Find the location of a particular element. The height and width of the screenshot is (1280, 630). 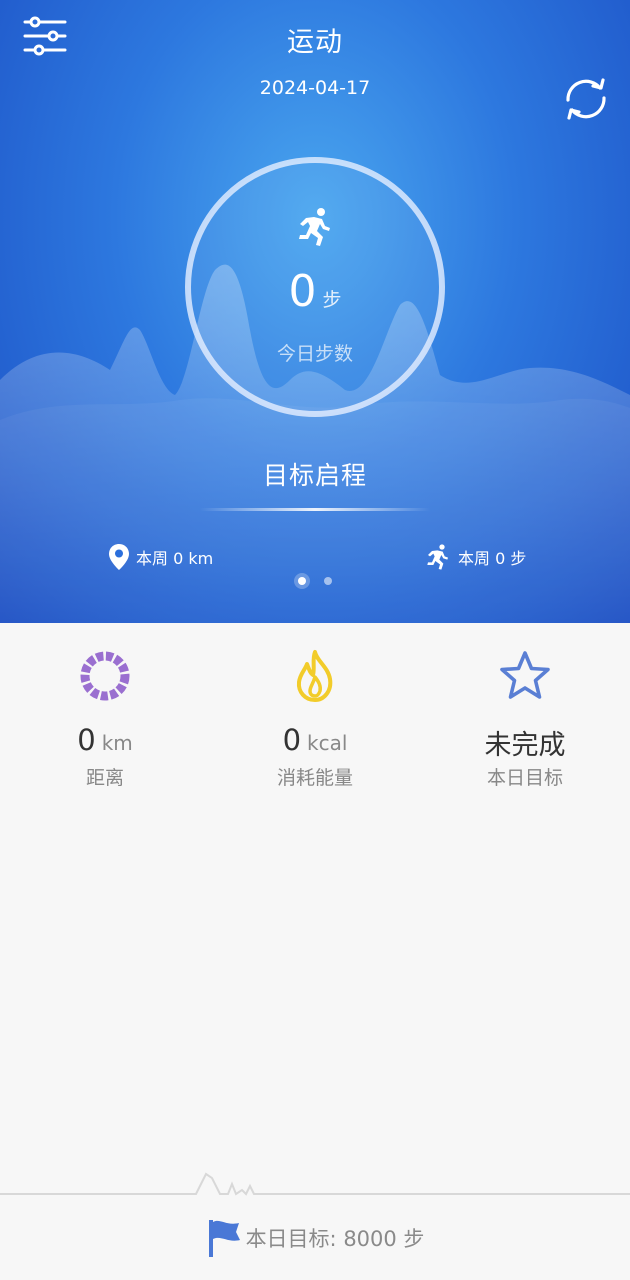

distance-value-row: 0 km is located at coordinates (105, 740).